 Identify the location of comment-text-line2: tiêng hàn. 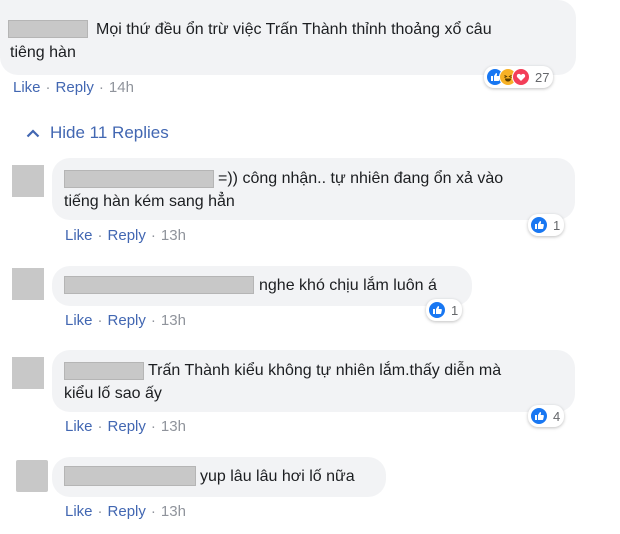
(43, 52).